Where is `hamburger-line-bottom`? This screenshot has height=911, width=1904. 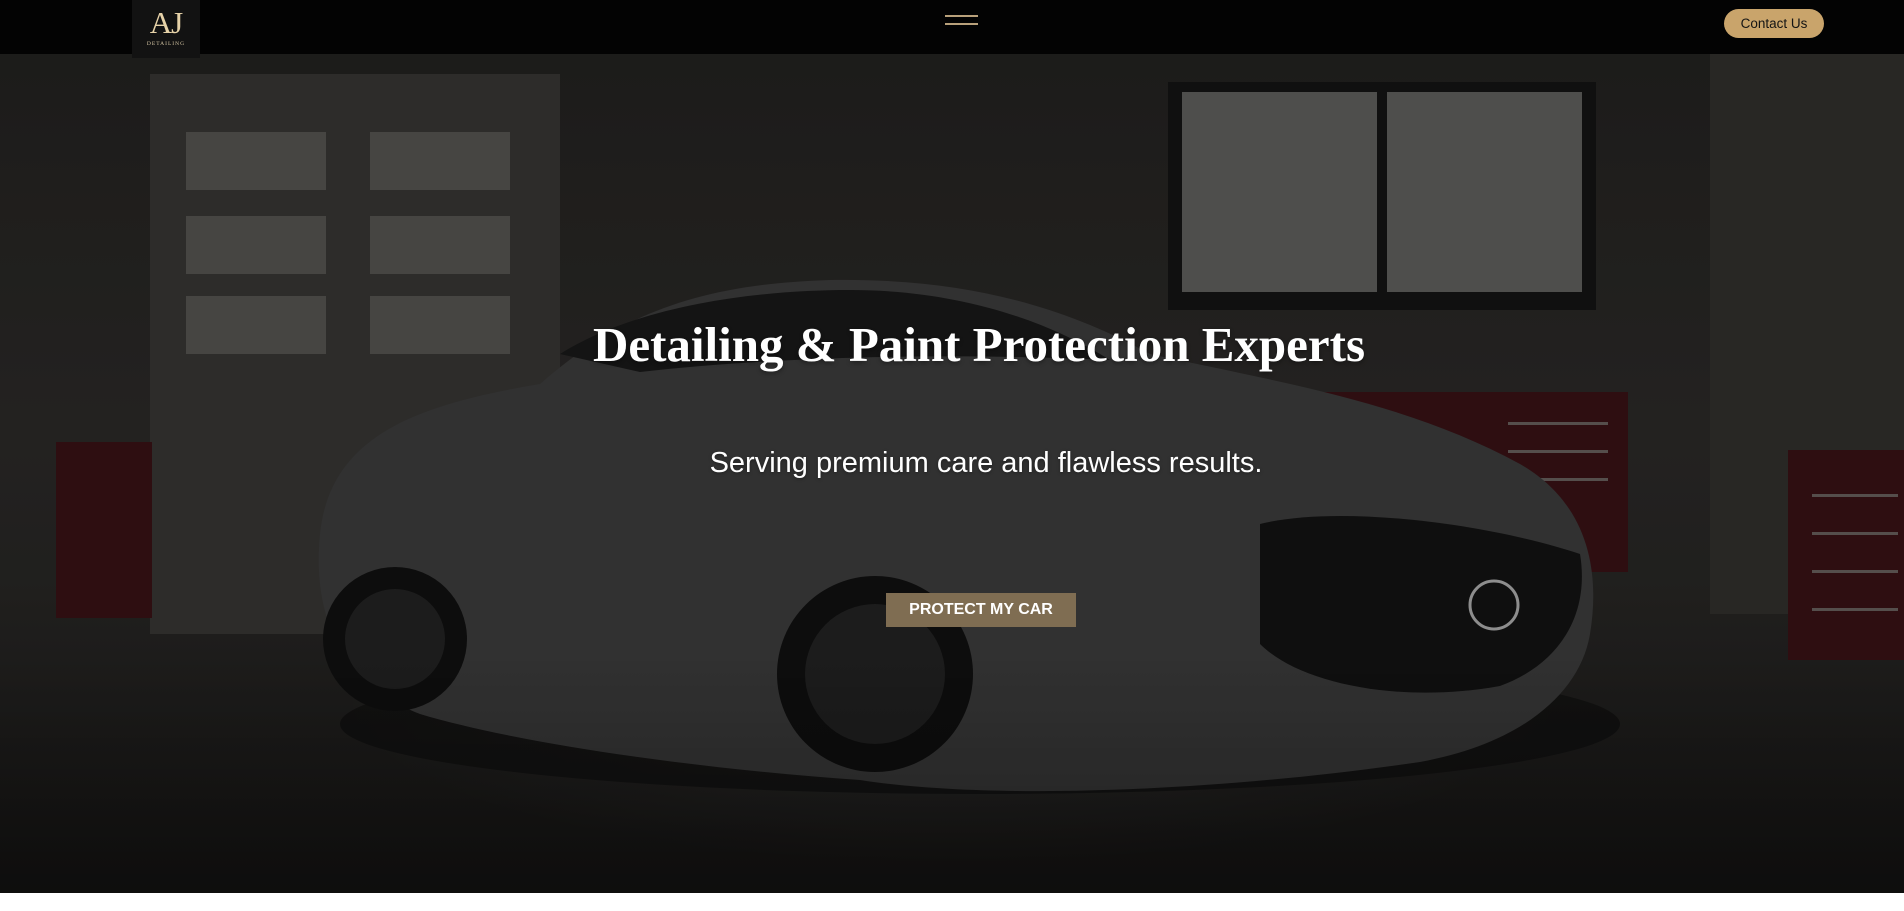 hamburger-line-bottom is located at coordinates (961, 24).